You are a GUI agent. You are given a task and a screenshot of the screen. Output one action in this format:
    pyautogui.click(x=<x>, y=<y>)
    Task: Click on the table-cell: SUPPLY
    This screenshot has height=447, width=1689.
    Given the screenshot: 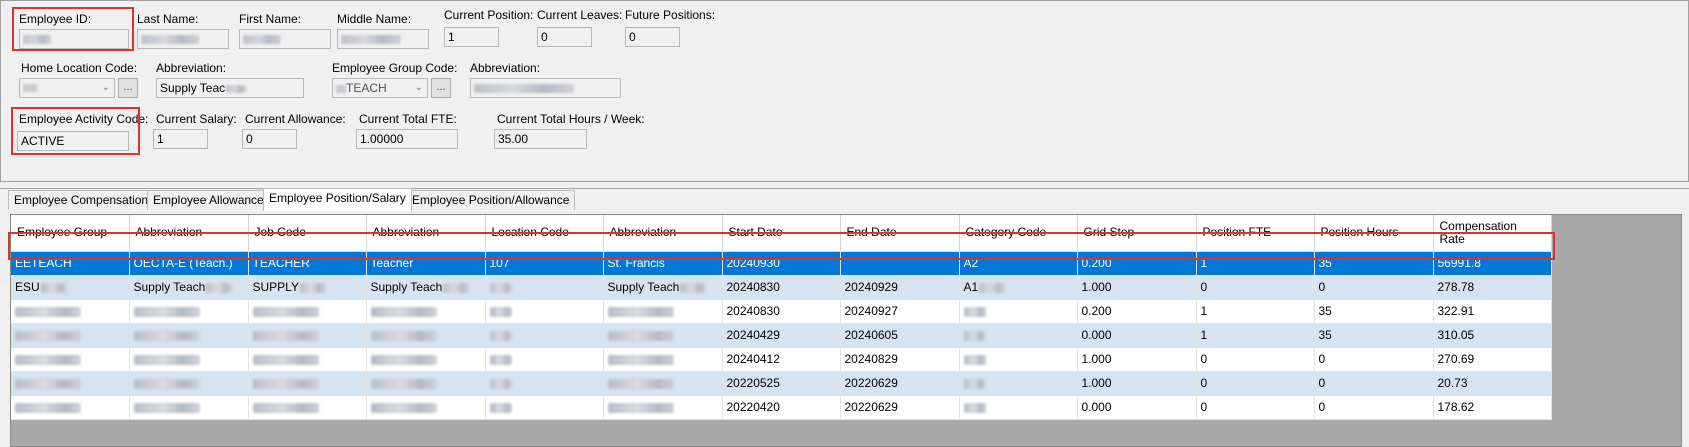 What is the action you would take?
    pyautogui.click(x=307, y=287)
    